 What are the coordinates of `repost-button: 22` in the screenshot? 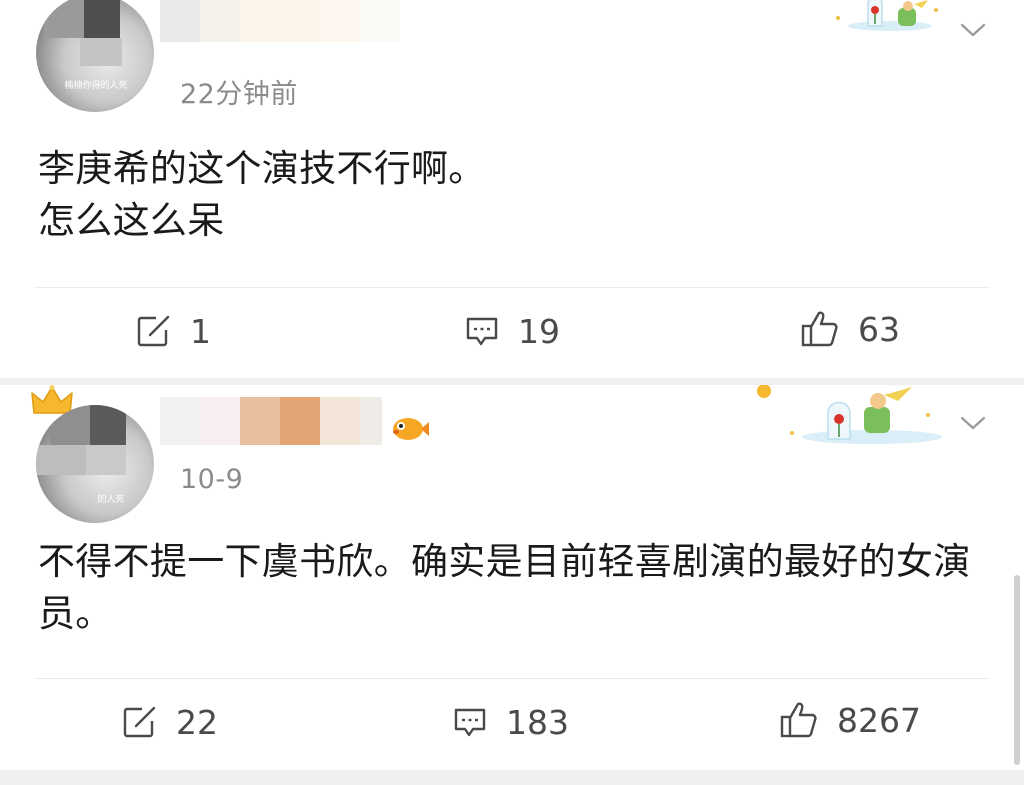 It's located at (170, 722).